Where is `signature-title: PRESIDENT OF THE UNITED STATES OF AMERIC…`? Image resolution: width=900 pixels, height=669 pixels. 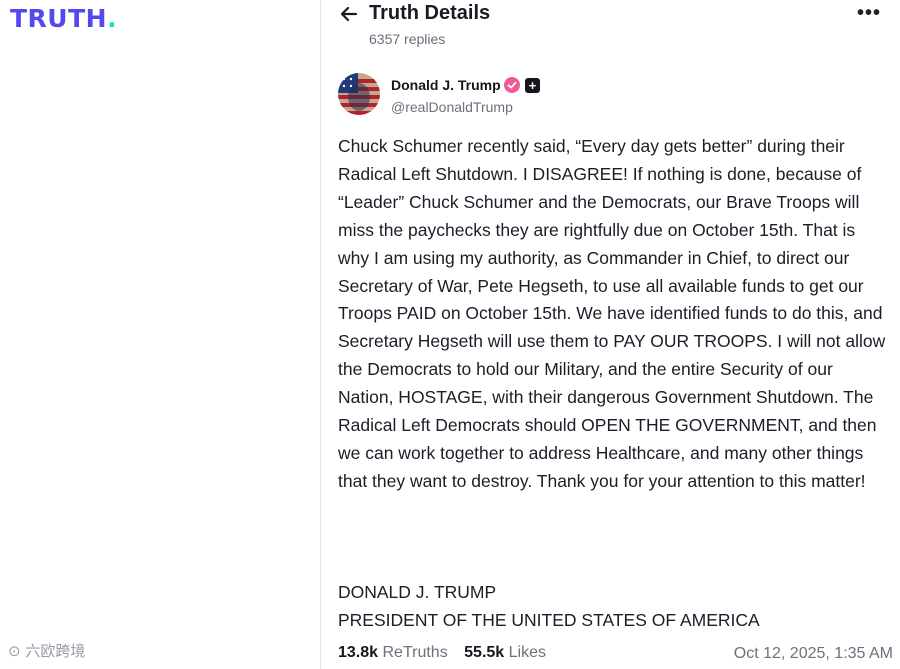
signature-title: PRESIDENT OF THE UNITED STATES OF AMERIC… is located at coordinates (549, 619).